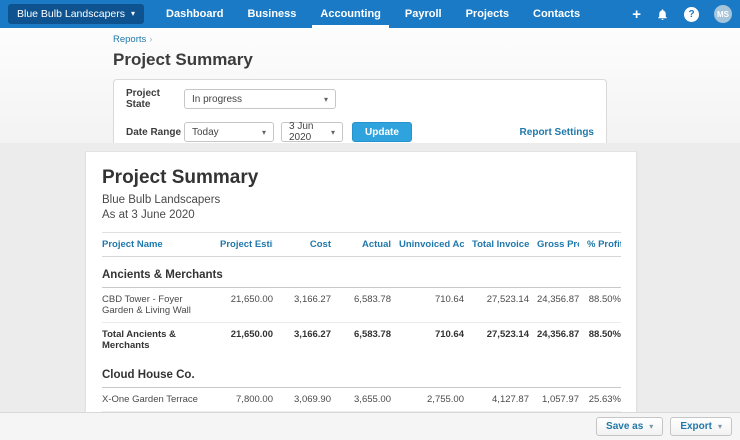  Describe the element at coordinates (260, 99) in the screenshot. I see `project-state-select: In progress ▾` at that location.